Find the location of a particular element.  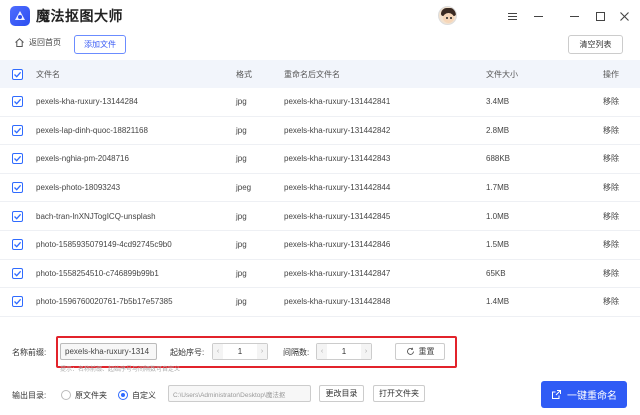

table-header: 文件名 格式 重命名后文件名 文件大小 操作 is located at coordinates (320, 74).